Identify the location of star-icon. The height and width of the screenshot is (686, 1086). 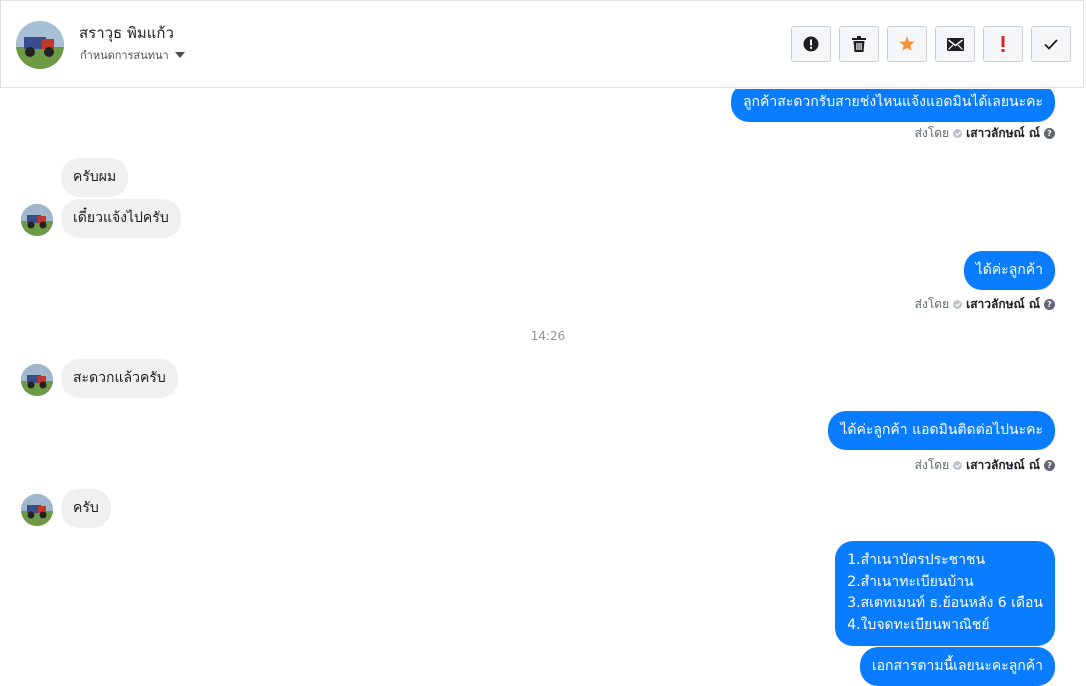
(907, 43).